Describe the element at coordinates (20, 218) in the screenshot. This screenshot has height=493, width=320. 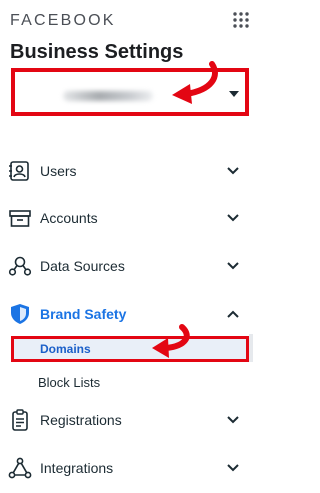
I see `accounts-icon` at that location.